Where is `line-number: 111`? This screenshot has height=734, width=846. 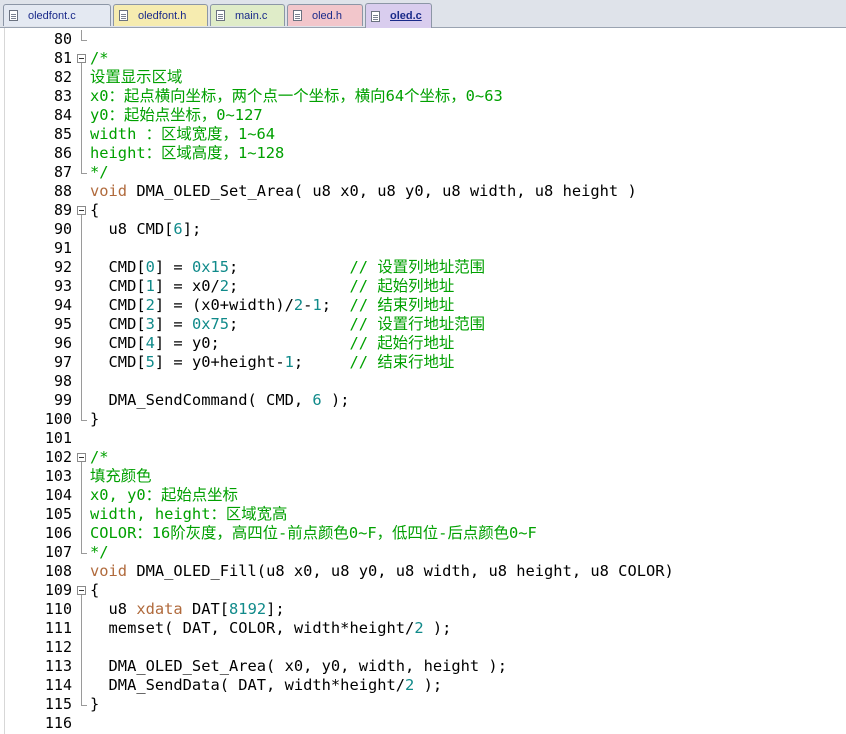
line-number: 111 is located at coordinates (58, 628).